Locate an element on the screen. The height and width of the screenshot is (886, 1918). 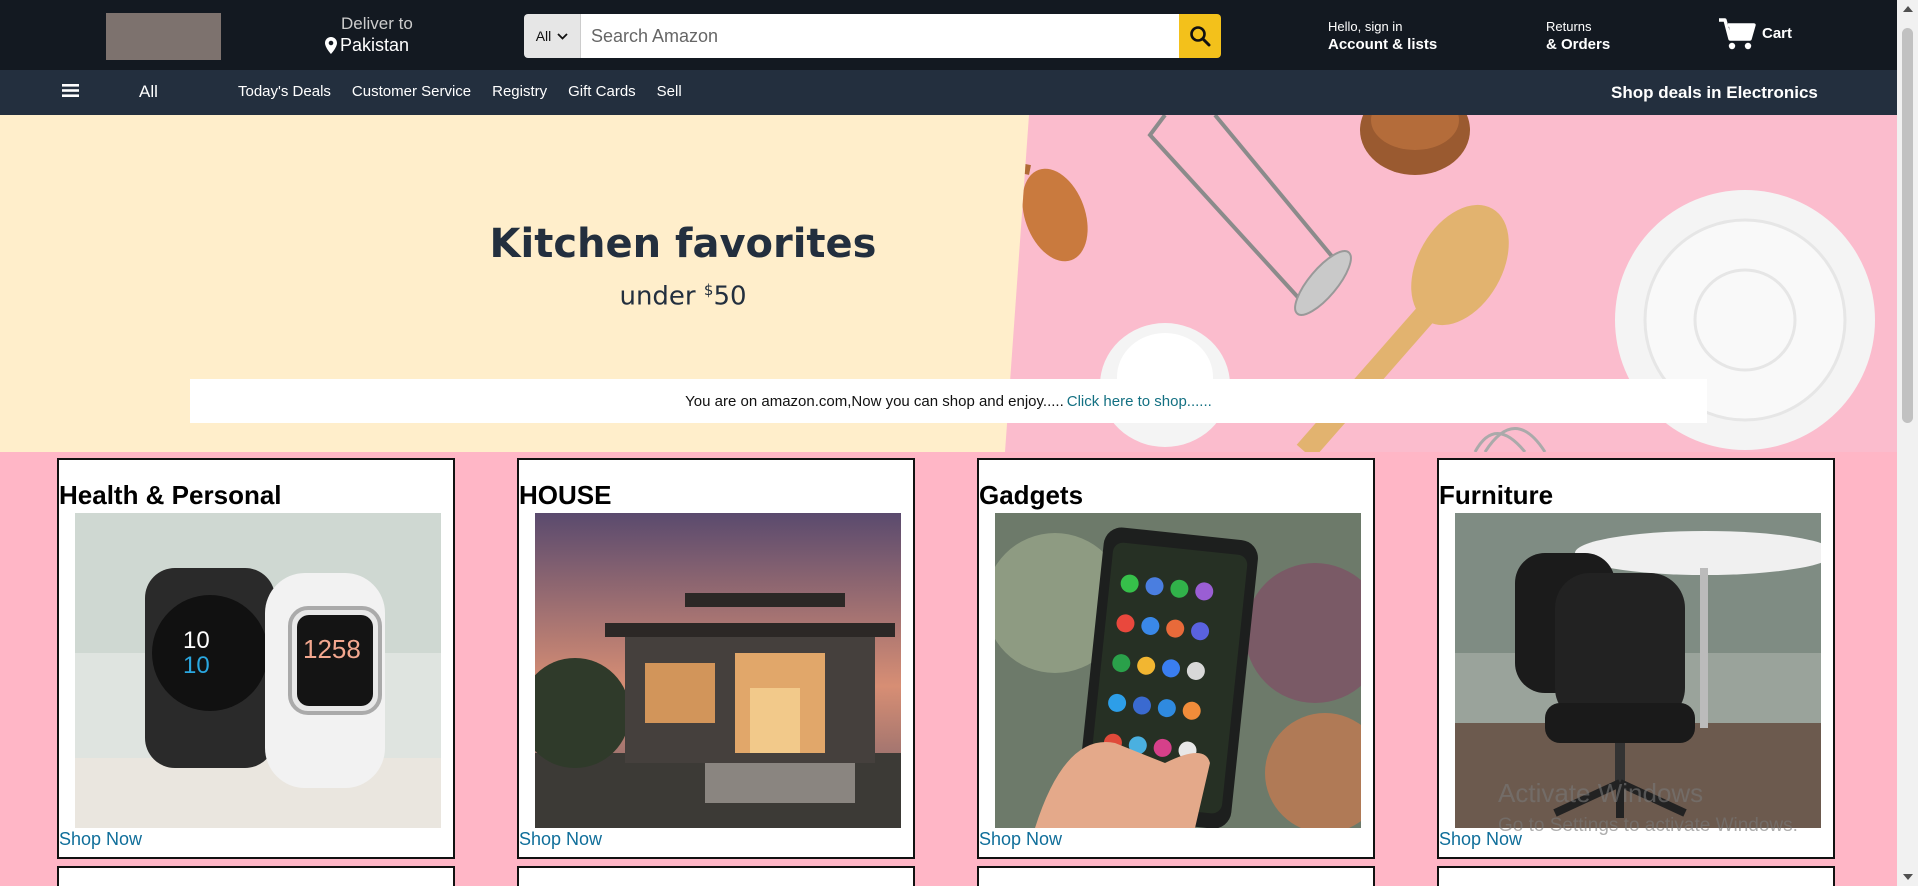
hero-title: Kitchen favorites is located at coordinates (683, 244).